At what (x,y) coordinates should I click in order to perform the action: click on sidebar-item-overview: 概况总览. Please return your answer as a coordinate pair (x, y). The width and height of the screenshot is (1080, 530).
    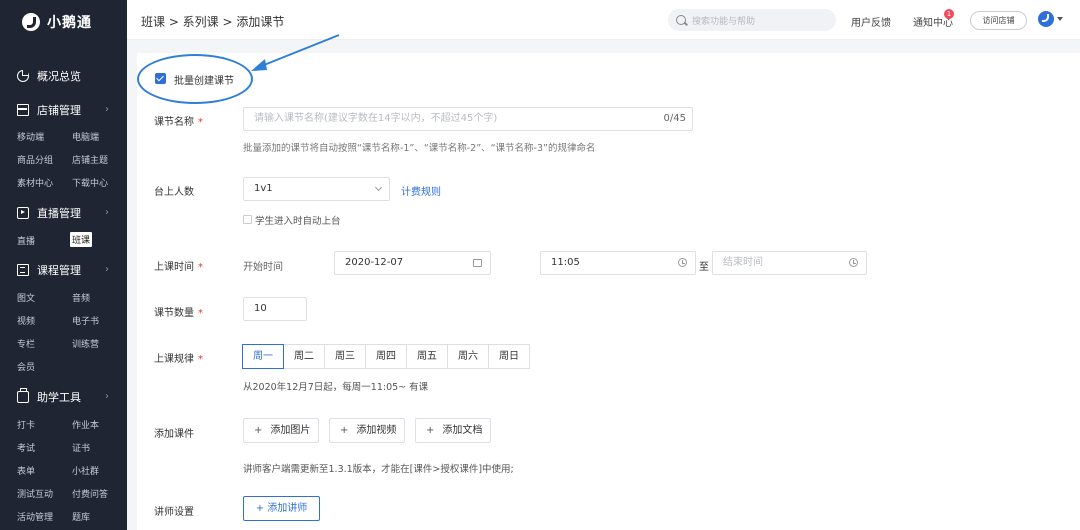
    Looking at the image, I should click on (63, 76).